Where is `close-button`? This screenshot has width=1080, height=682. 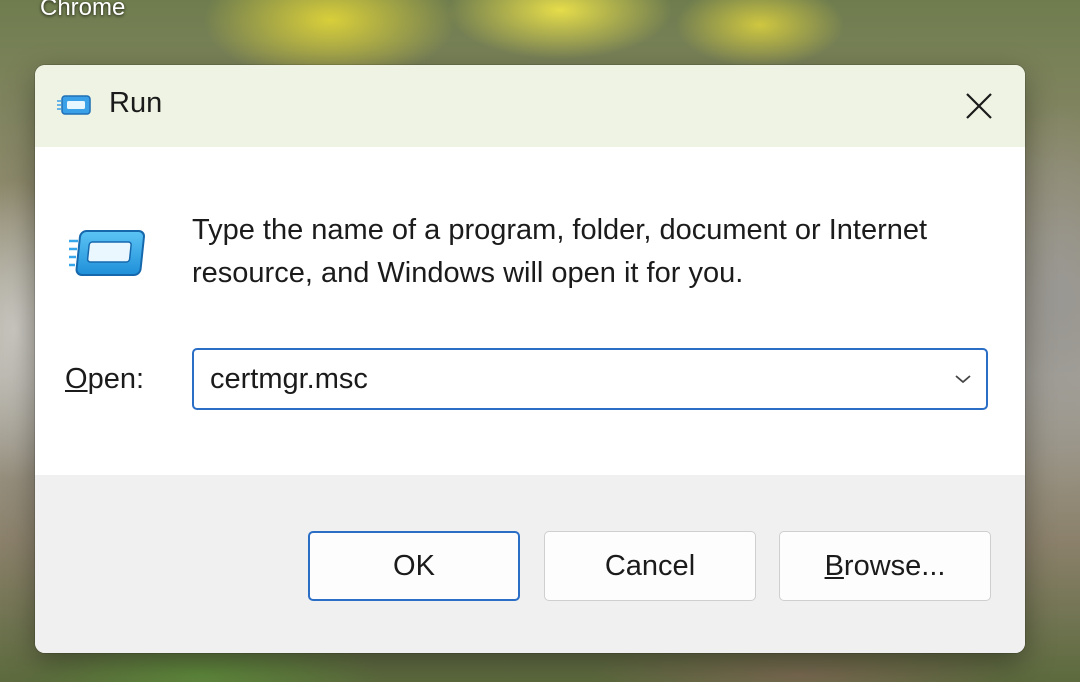
close-button is located at coordinates (979, 106).